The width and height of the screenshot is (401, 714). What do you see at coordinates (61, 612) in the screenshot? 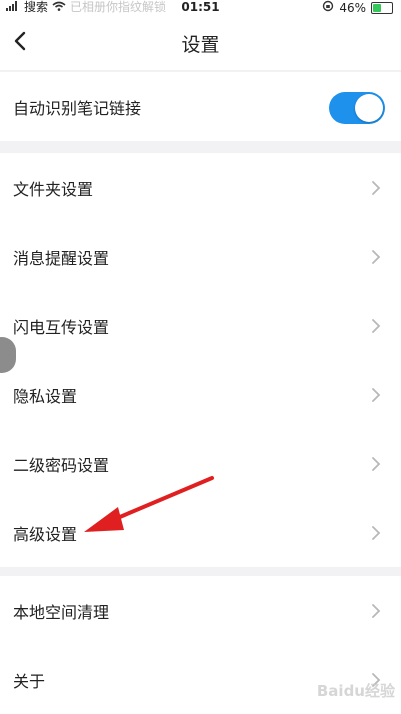
I see `settings-row-label: 本地空间清理` at bounding box center [61, 612].